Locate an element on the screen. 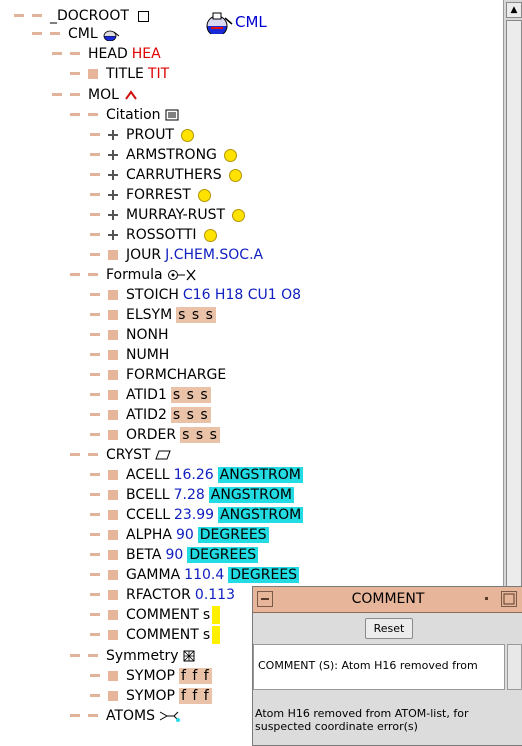 The image size is (522, 746). tree-node-numh: NUMH is located at coordinates (131, 355).